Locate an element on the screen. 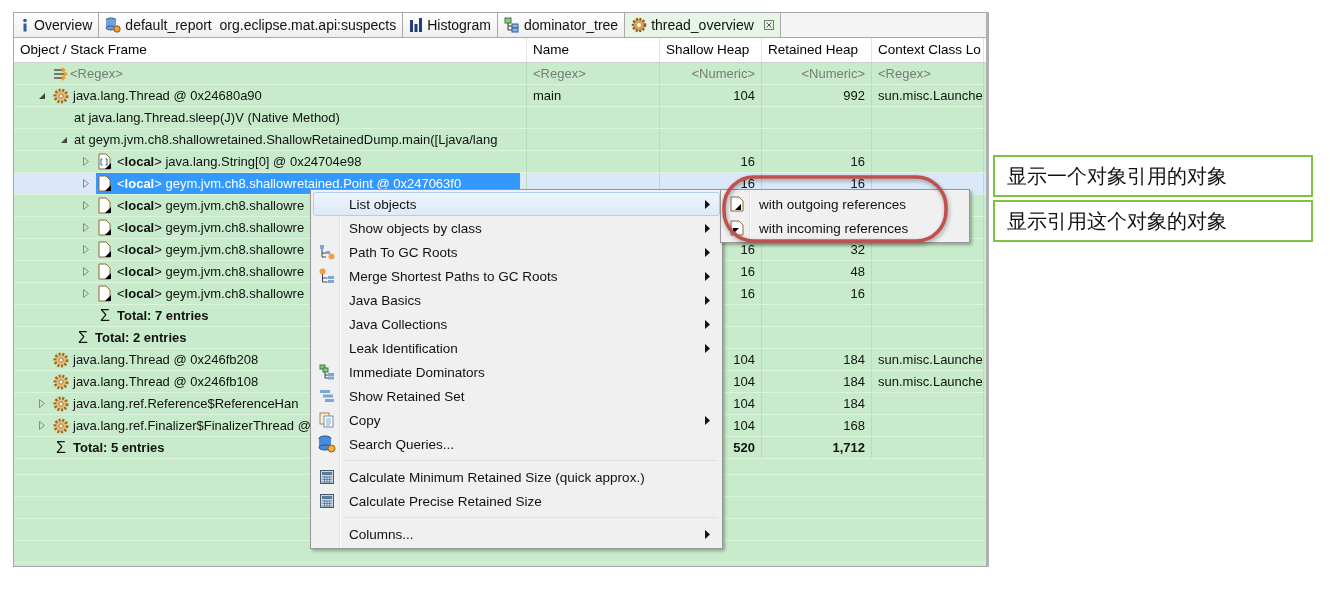 The height and width of the screenshot is (591, 1330). table-cell: 1,712 is located at coordinates (848, 447).